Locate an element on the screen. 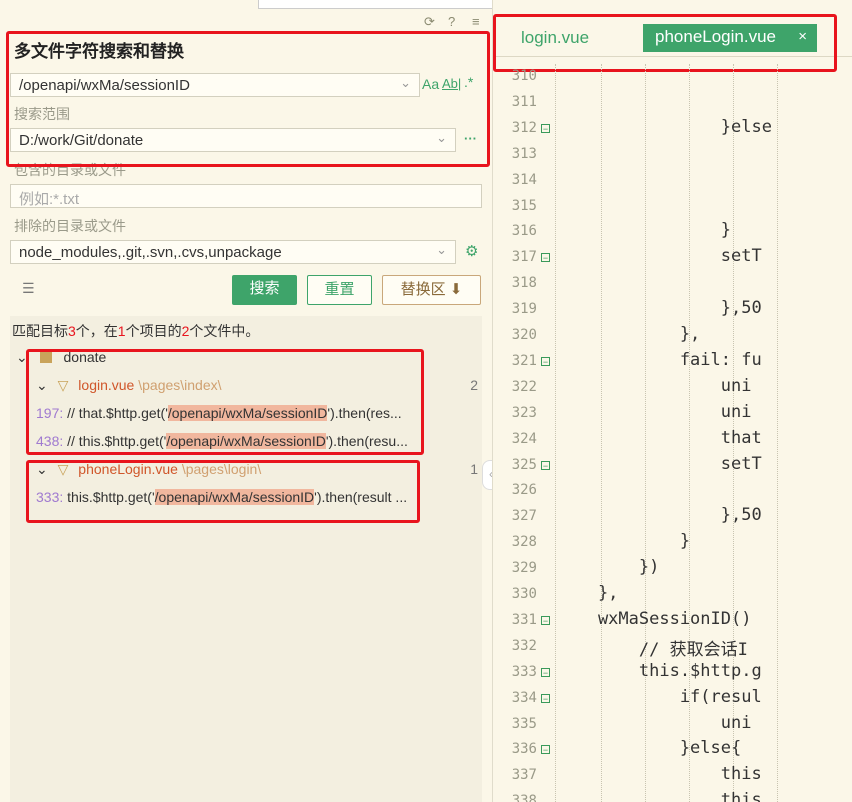 This screenshot has width=852, height=802. code-line: 310 is located at coordinates (672, 77).